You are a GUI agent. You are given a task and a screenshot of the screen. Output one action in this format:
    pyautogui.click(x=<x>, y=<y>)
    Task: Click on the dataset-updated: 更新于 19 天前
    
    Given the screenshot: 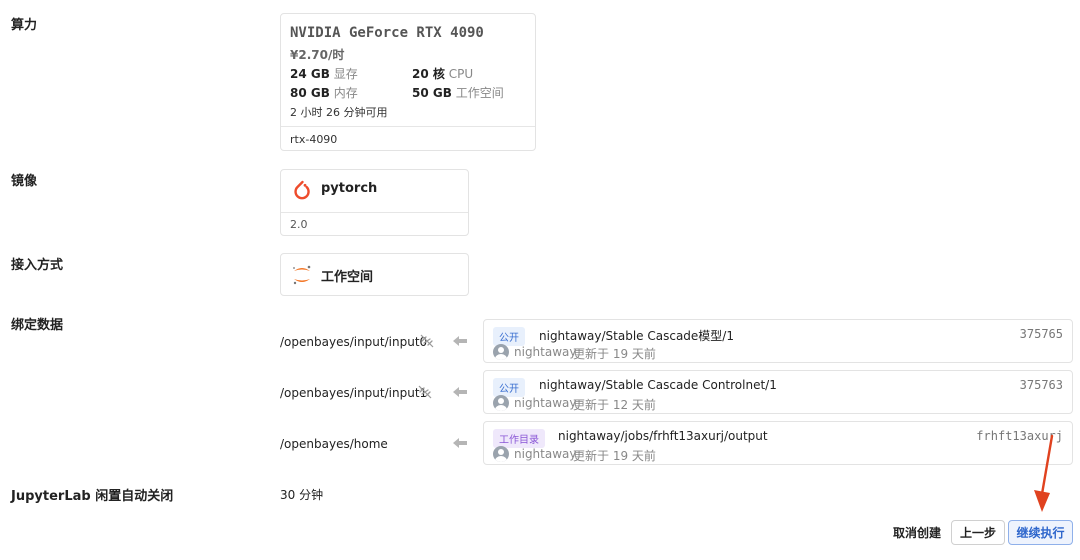 What is the action you would take?
    pyautogui.click(x=614, y=354)
    